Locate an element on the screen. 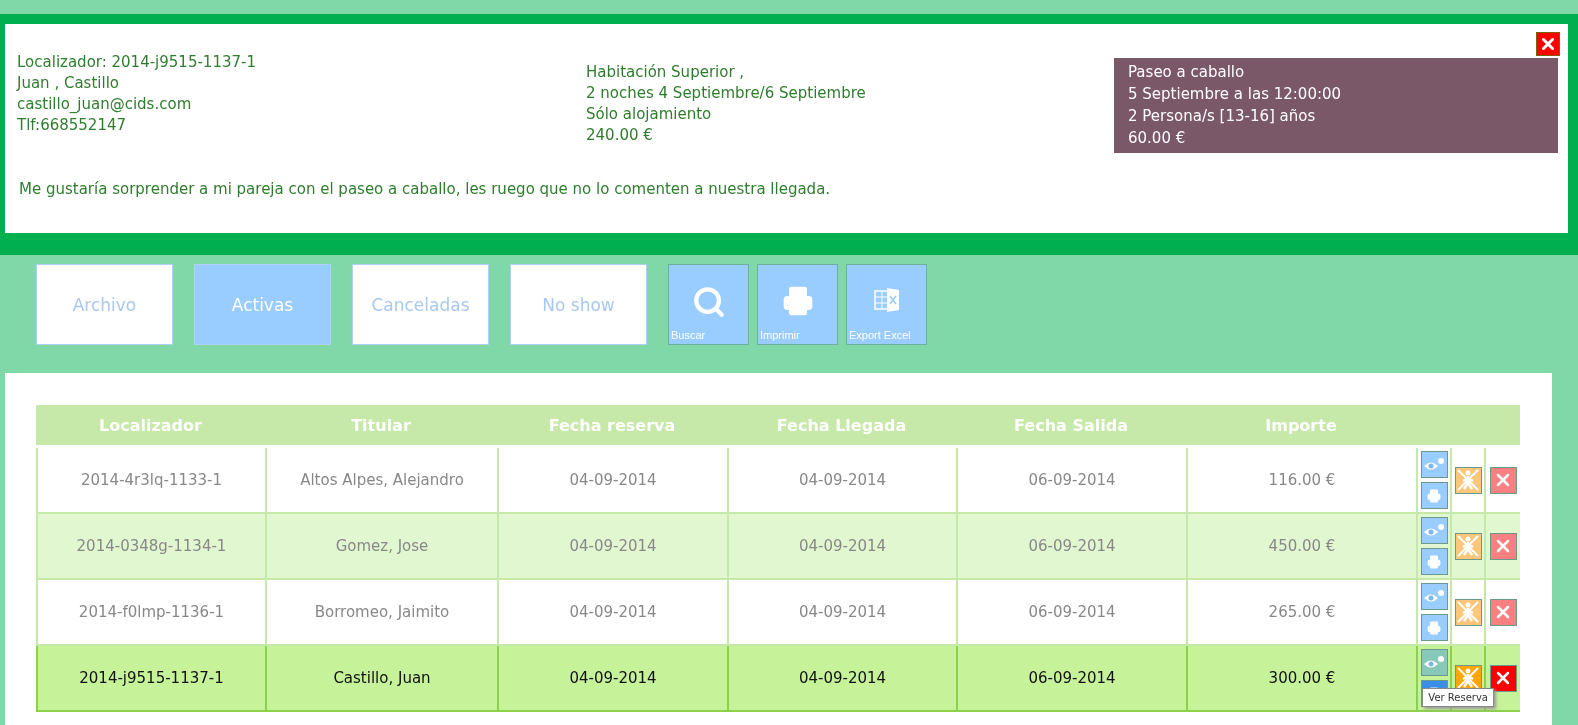  table-cell: Borromeo, Jaimito is located at coordinates (381, 612).